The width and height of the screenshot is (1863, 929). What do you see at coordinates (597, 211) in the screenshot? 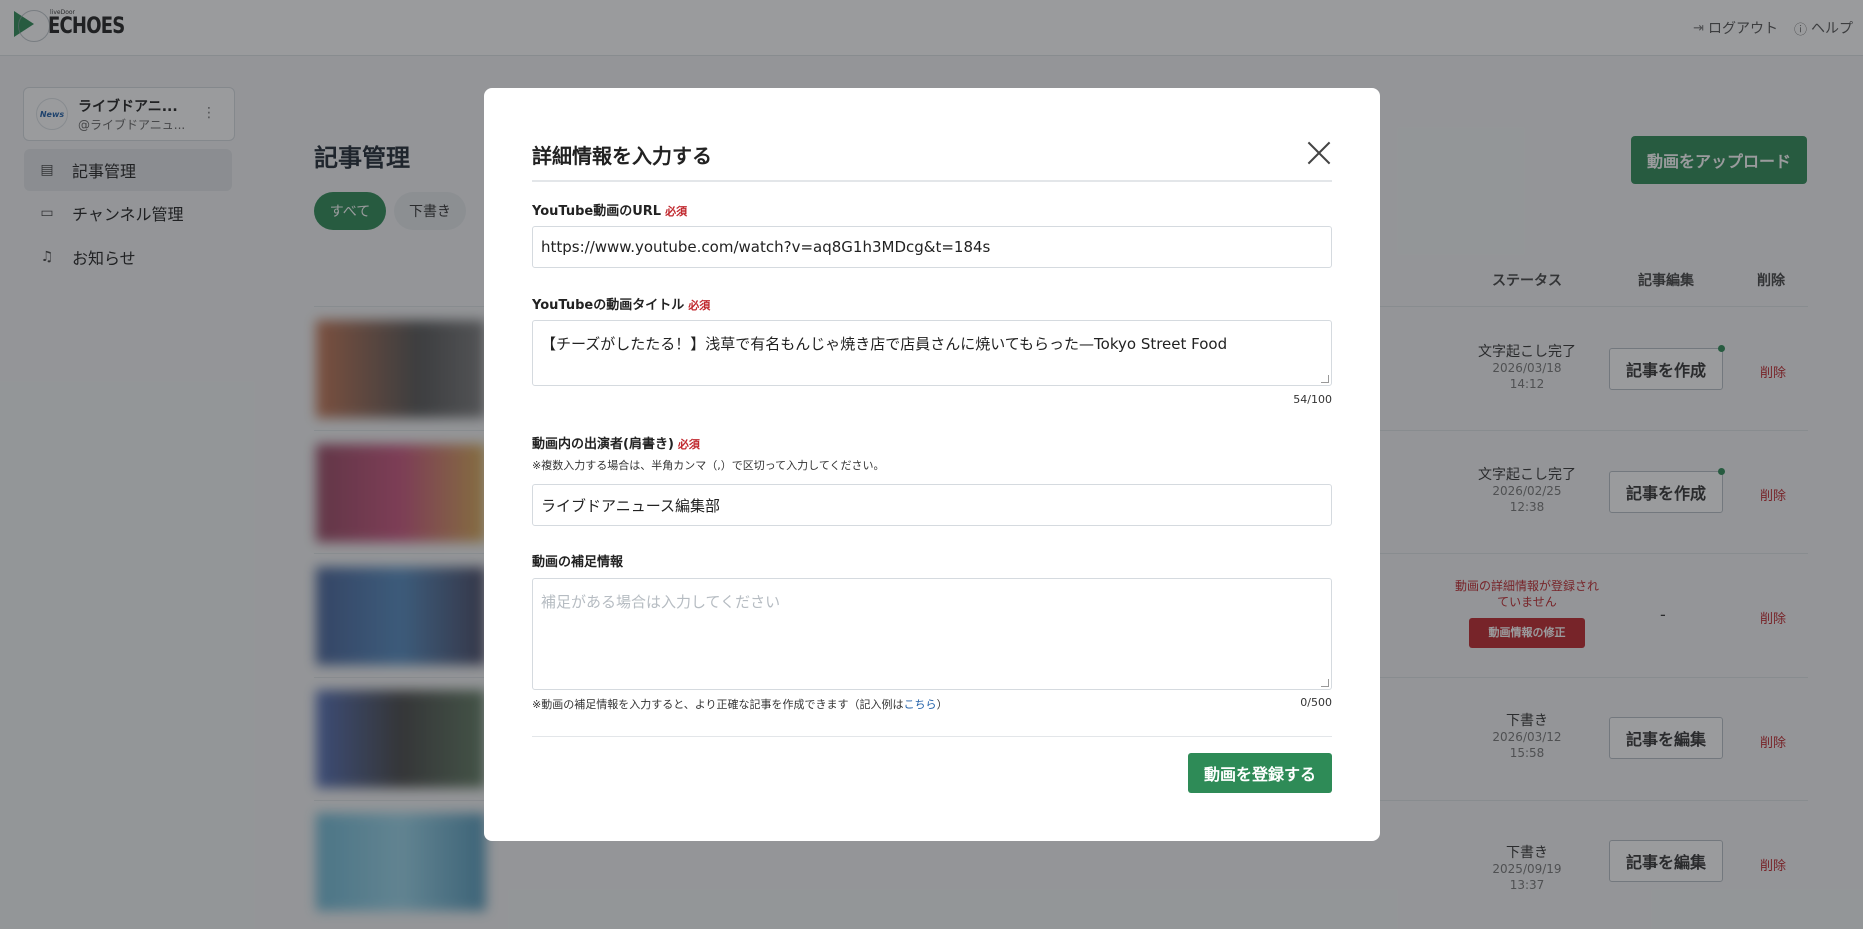
I see `url-label-text: YouTube動画のURL` at bounding box center [597, 211].